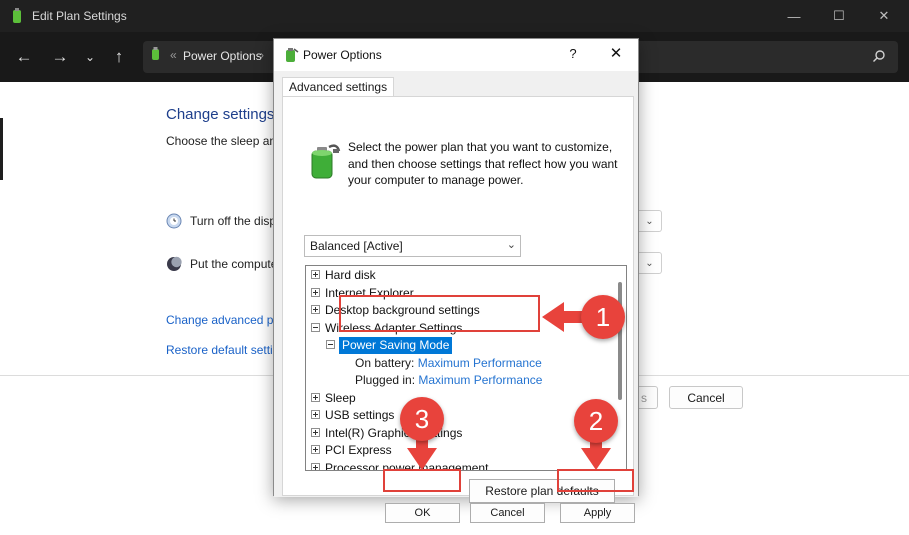 This screenshot has height=535, width=909. What do you see at coordinates (412, 246) in the screenshot?
I see `power-plan-dropdown: Balanced [Active] ⌄` at bounding box center [412, 246].